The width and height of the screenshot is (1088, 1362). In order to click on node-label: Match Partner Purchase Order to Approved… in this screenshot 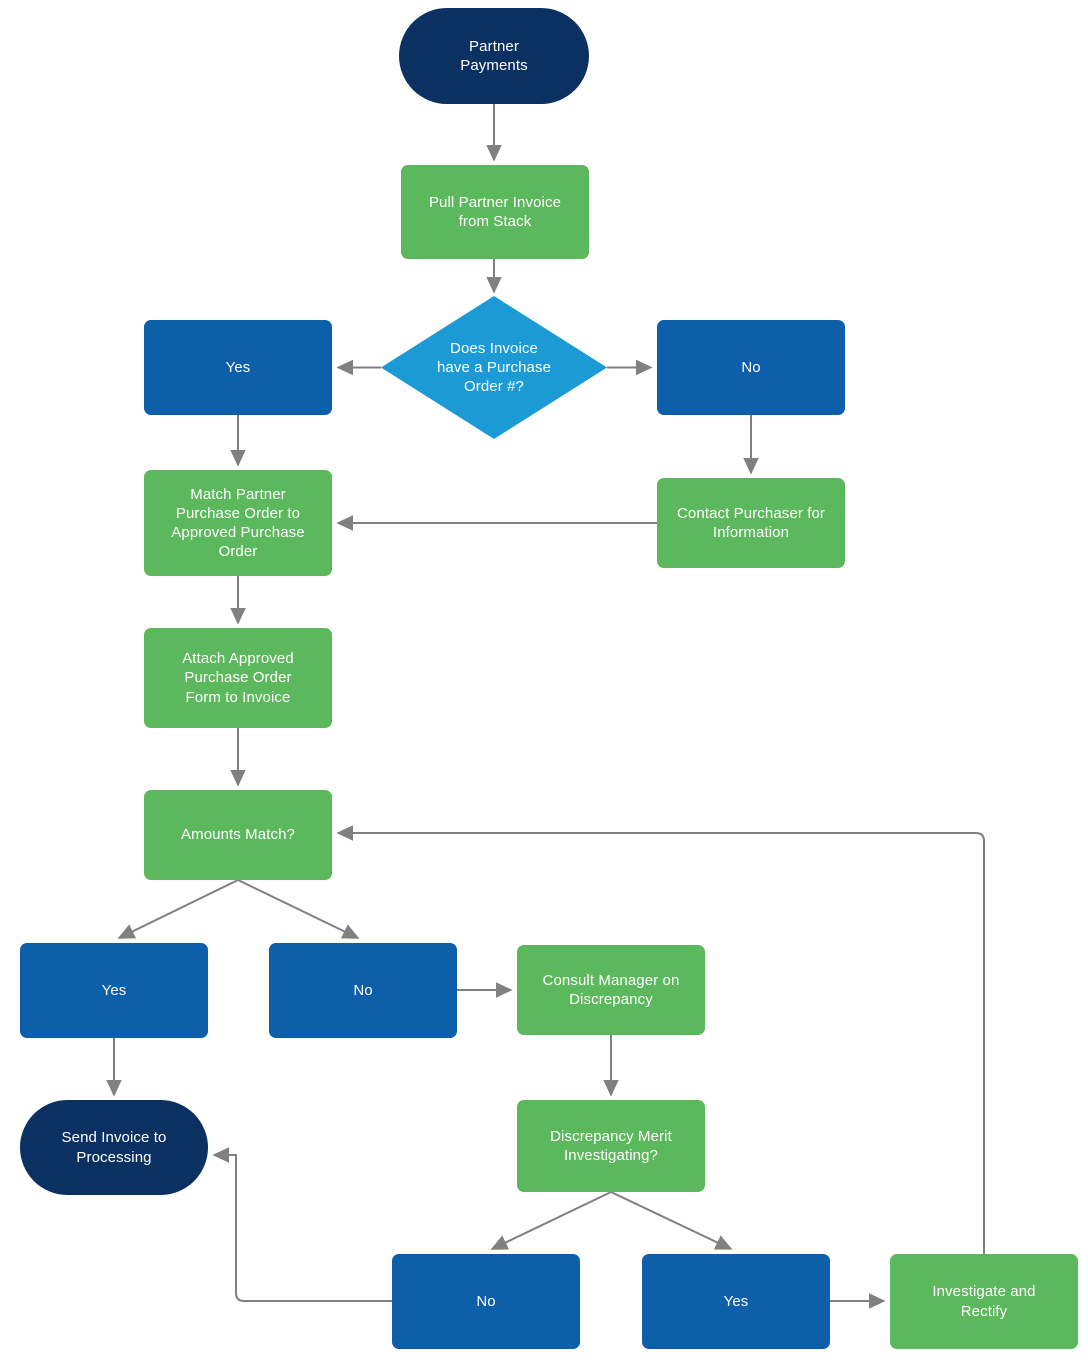, I will do `click(237, 523)`.